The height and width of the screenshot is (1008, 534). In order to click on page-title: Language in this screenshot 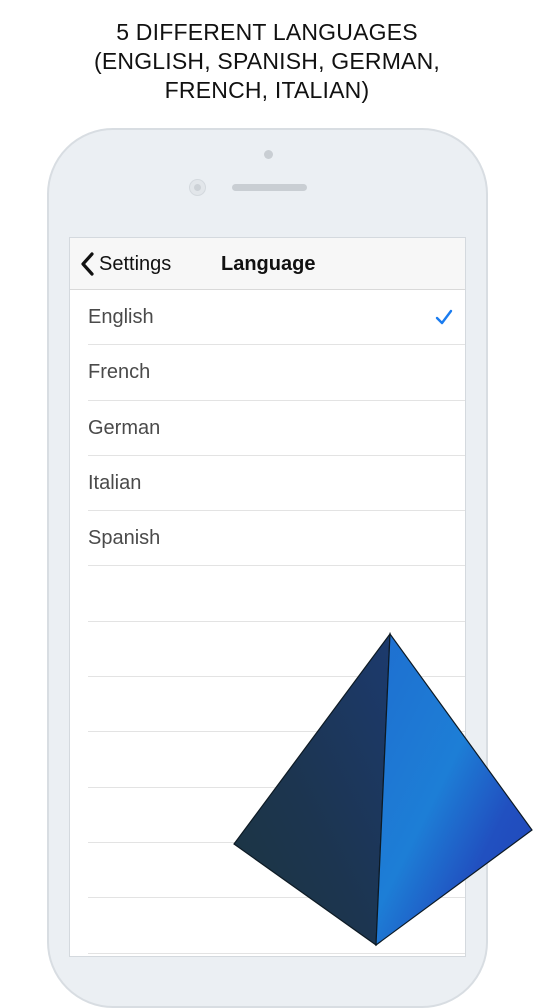, I will do `click(268, 264)`.